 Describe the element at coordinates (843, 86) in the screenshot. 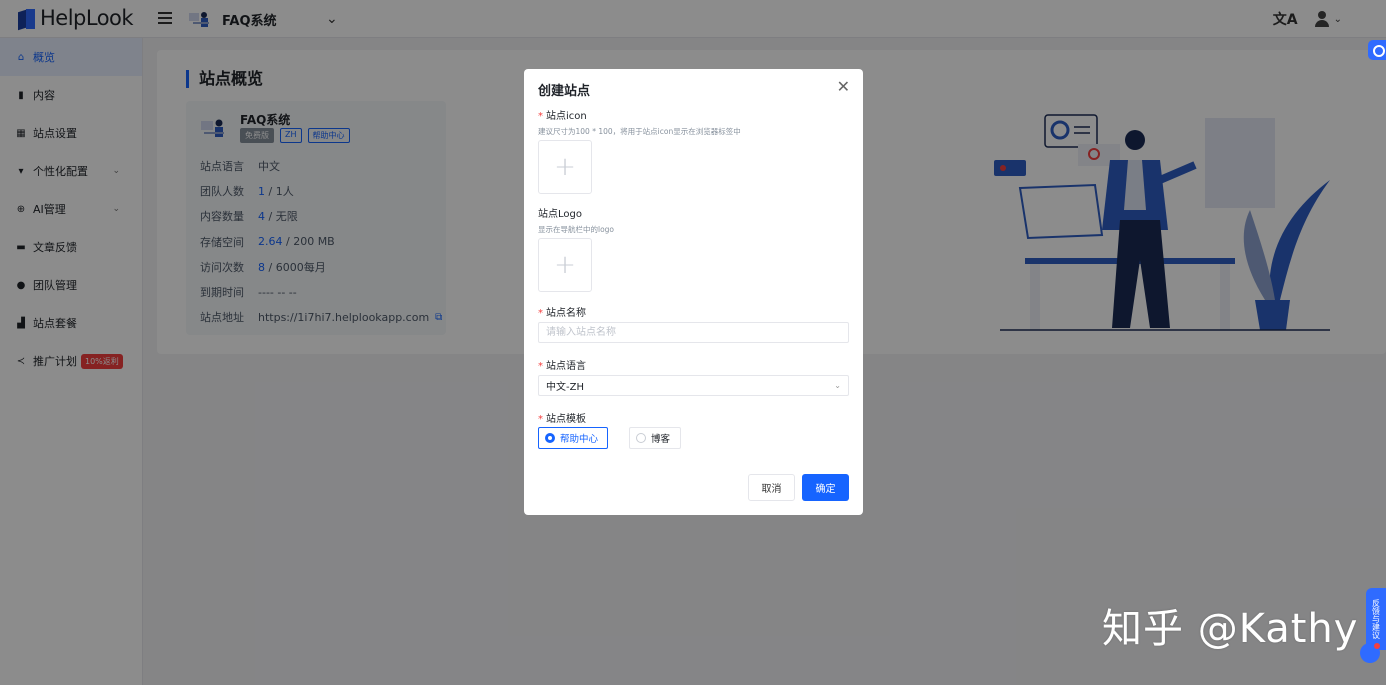

I see `close-icon: ✕` at that location.